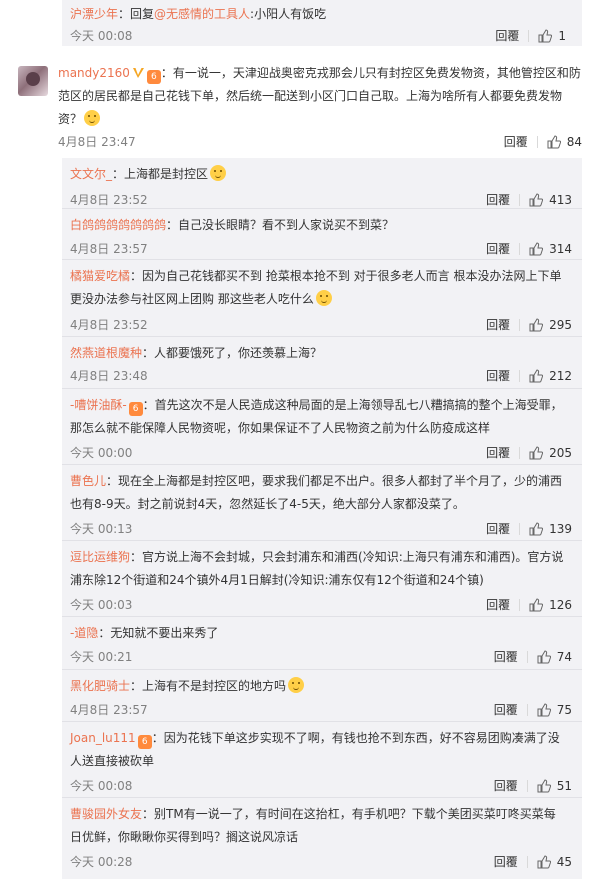 Image resolution: width=600 pixels, height=879 pixels. I want to click on comment-username: mandy2160, so click(94, 73).